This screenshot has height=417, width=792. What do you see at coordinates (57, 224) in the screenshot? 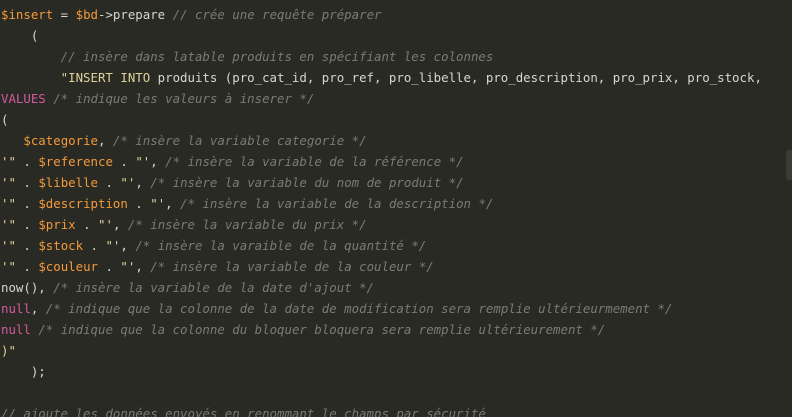
I see `code-token: $prix` at bounding box center [57, 224].